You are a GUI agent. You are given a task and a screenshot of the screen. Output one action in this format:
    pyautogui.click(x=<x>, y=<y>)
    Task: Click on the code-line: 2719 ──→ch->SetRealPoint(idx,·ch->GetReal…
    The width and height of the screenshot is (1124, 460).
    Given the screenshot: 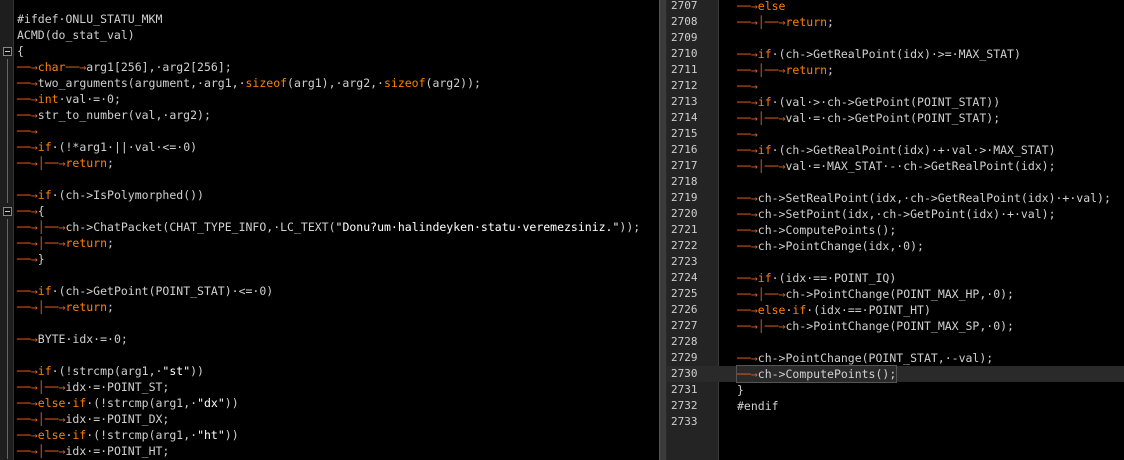 What is the action you would take?
    pyautogui.click(x=895, y=198)
    